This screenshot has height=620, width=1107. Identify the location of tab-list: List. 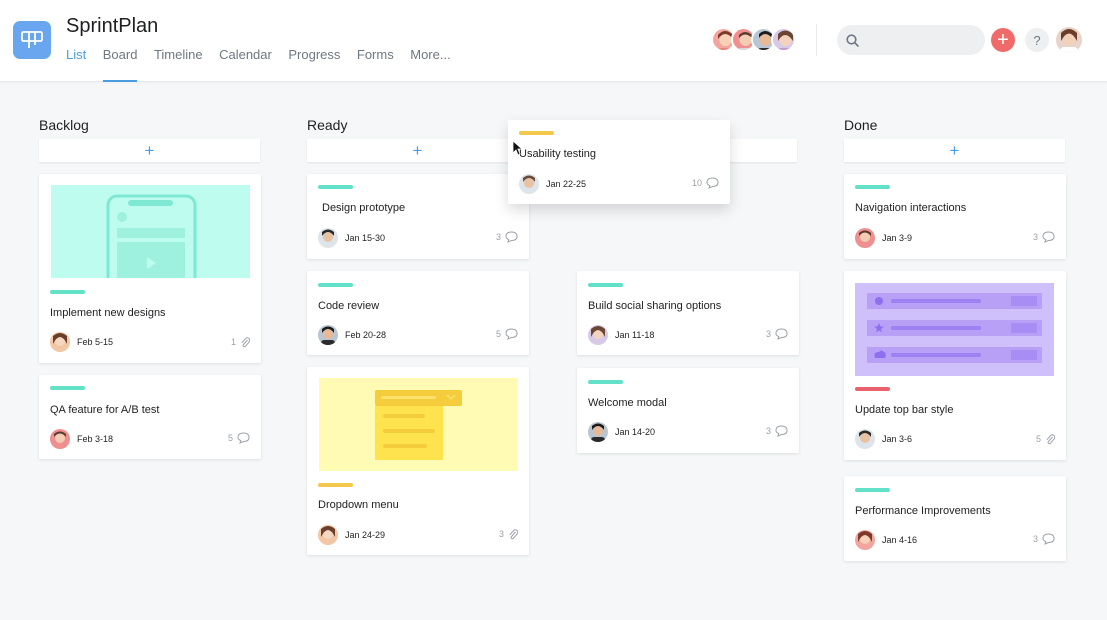
(76, 64).